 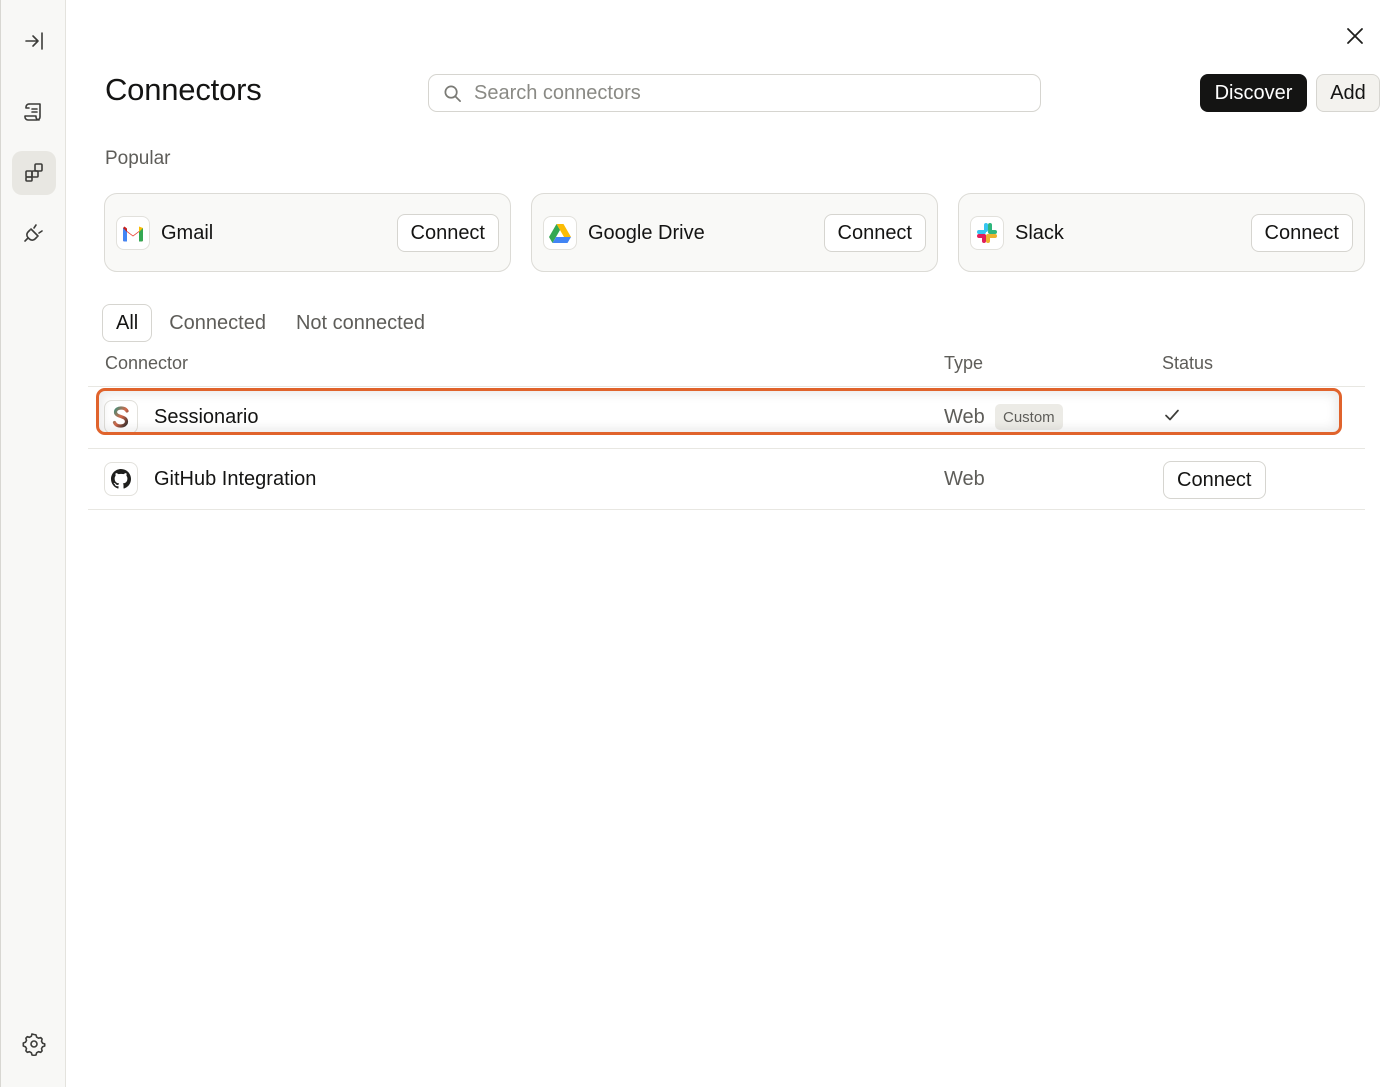 I want to click on connected-status, so click(x=1173, y=416).